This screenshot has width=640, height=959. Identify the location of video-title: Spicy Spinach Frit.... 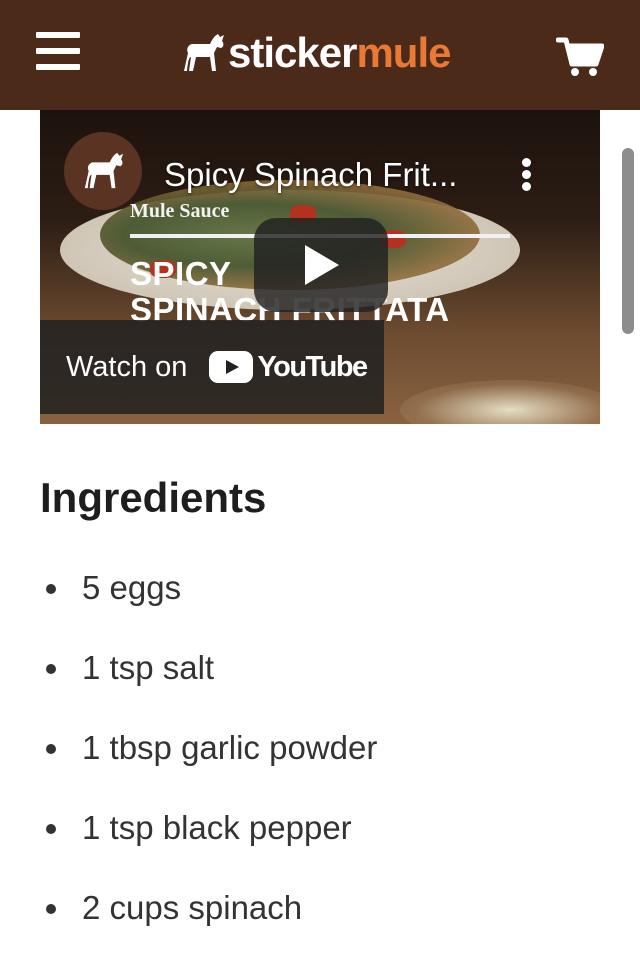
(310, 175).